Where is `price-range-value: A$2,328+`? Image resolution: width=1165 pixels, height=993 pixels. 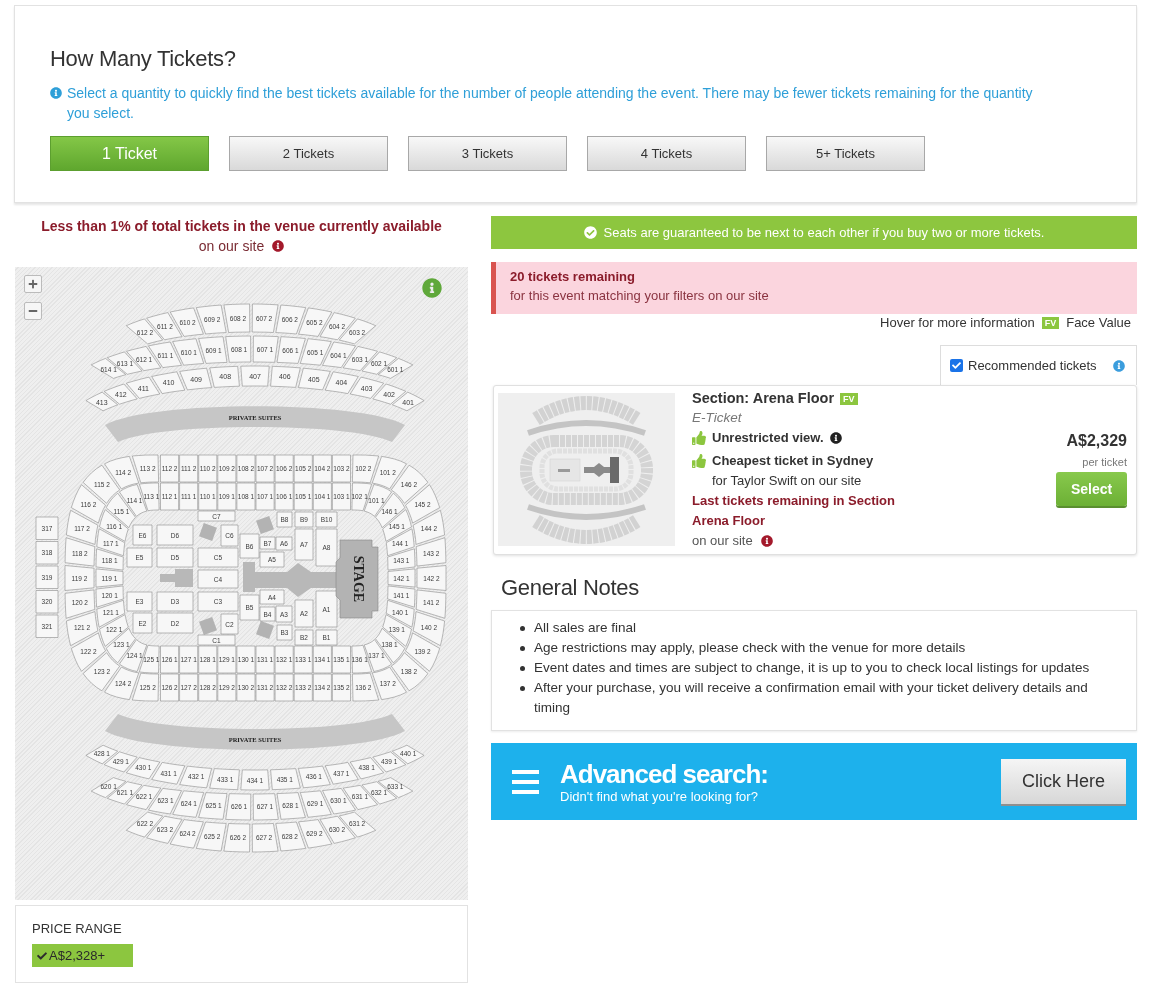
price-range-value: A$2,328+ is located at coordinates (77, 955).